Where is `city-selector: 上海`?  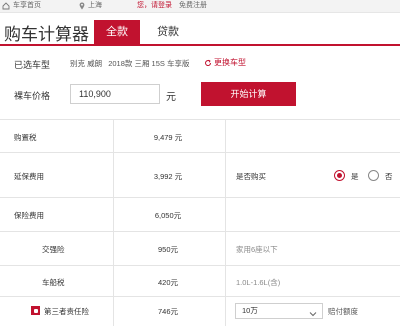 city-selector: 上海 is located at coordinates (95, 6).